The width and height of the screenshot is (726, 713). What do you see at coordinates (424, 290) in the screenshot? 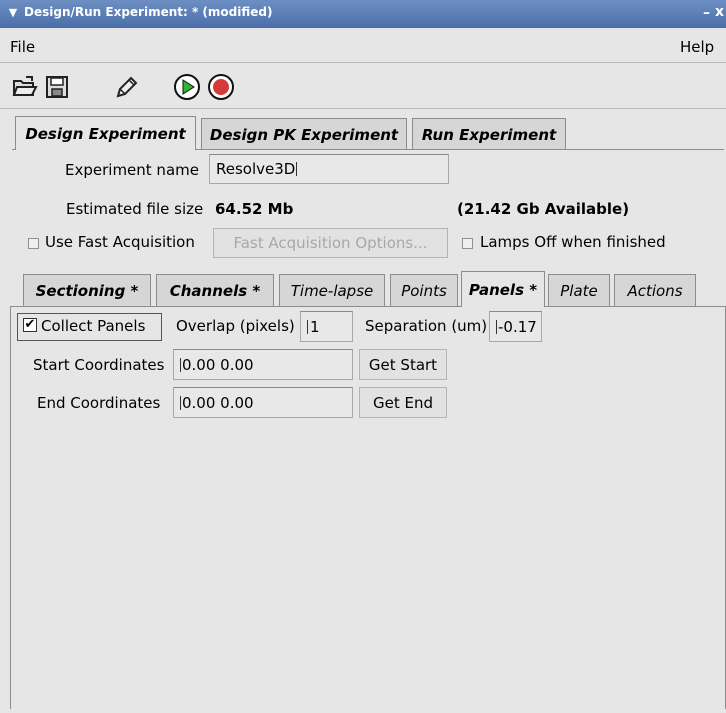
I see `tab-points: Points` at bounding box center [424, 290].